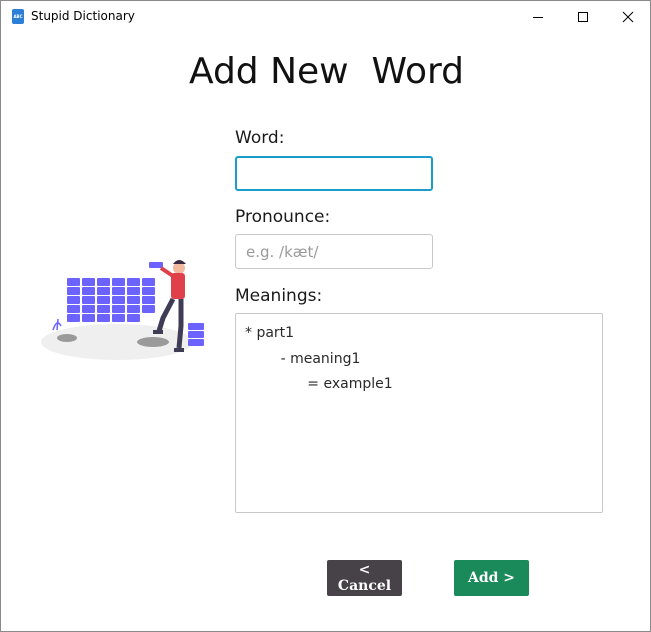 The height and width of the screenshot is (632, 651). I want to click on maximize-icon, so click(583, 16).